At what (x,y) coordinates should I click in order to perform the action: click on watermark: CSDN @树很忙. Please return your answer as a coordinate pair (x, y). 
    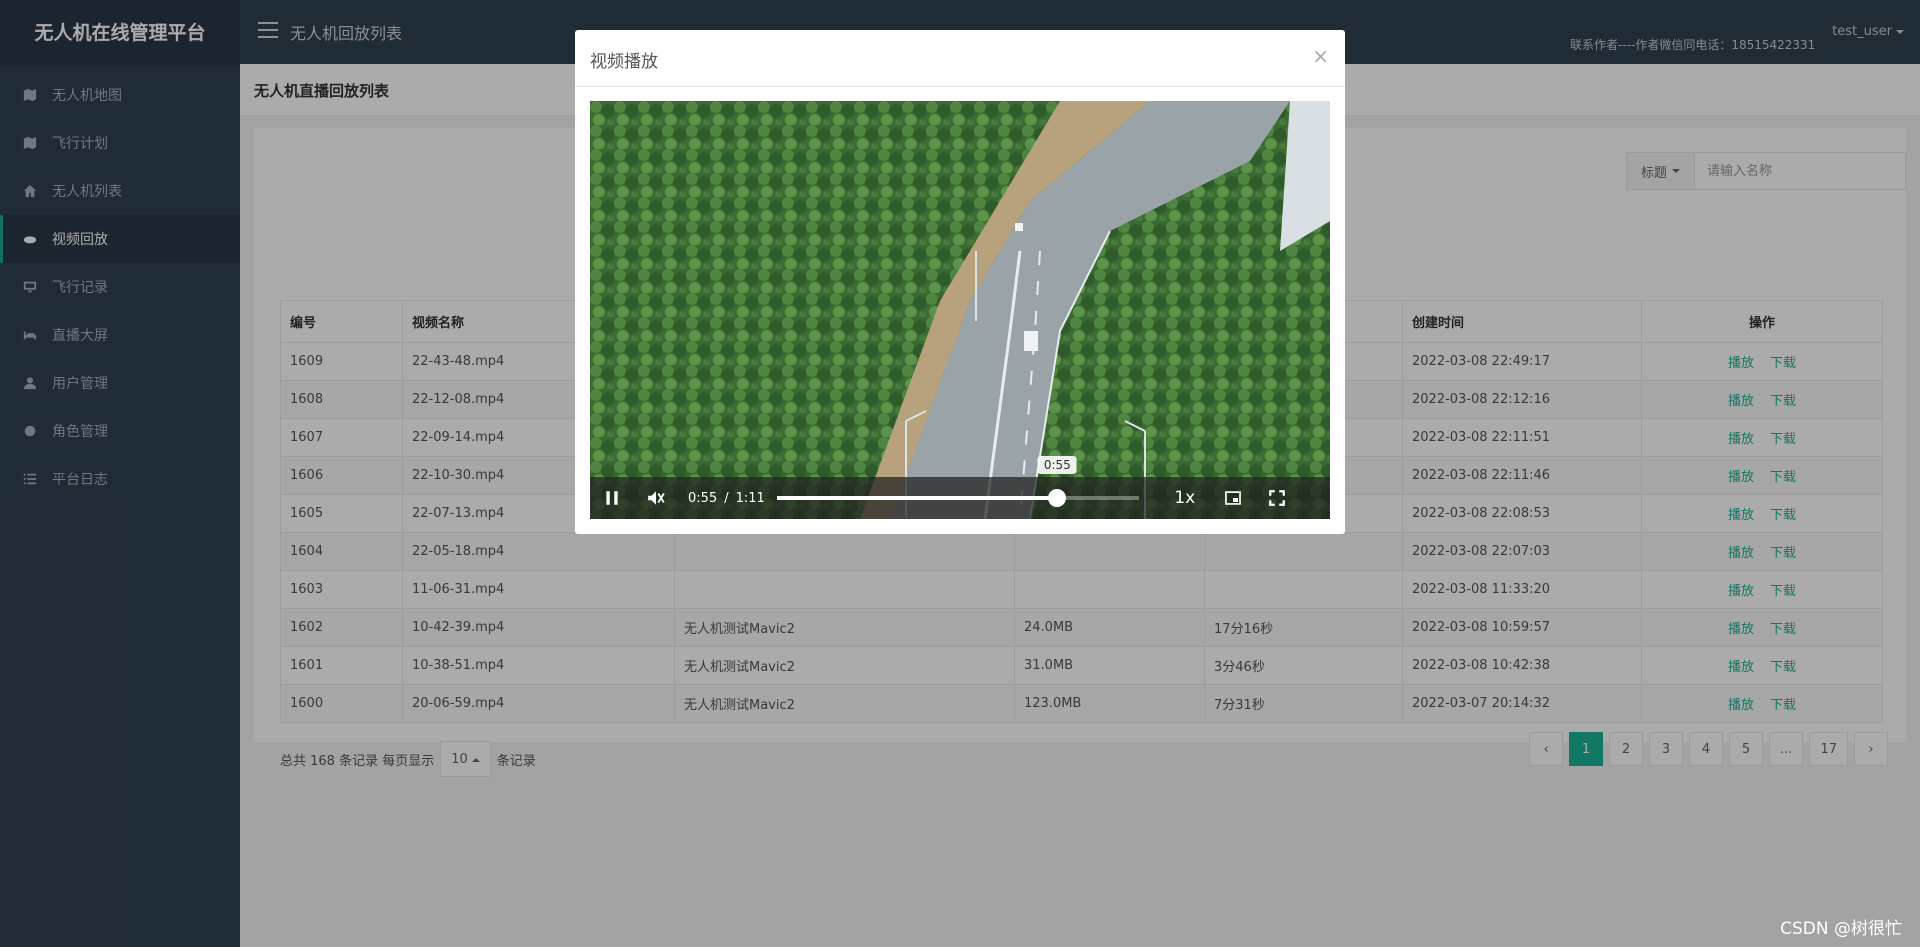
    Looking at the image, I should click on (1841, 929).